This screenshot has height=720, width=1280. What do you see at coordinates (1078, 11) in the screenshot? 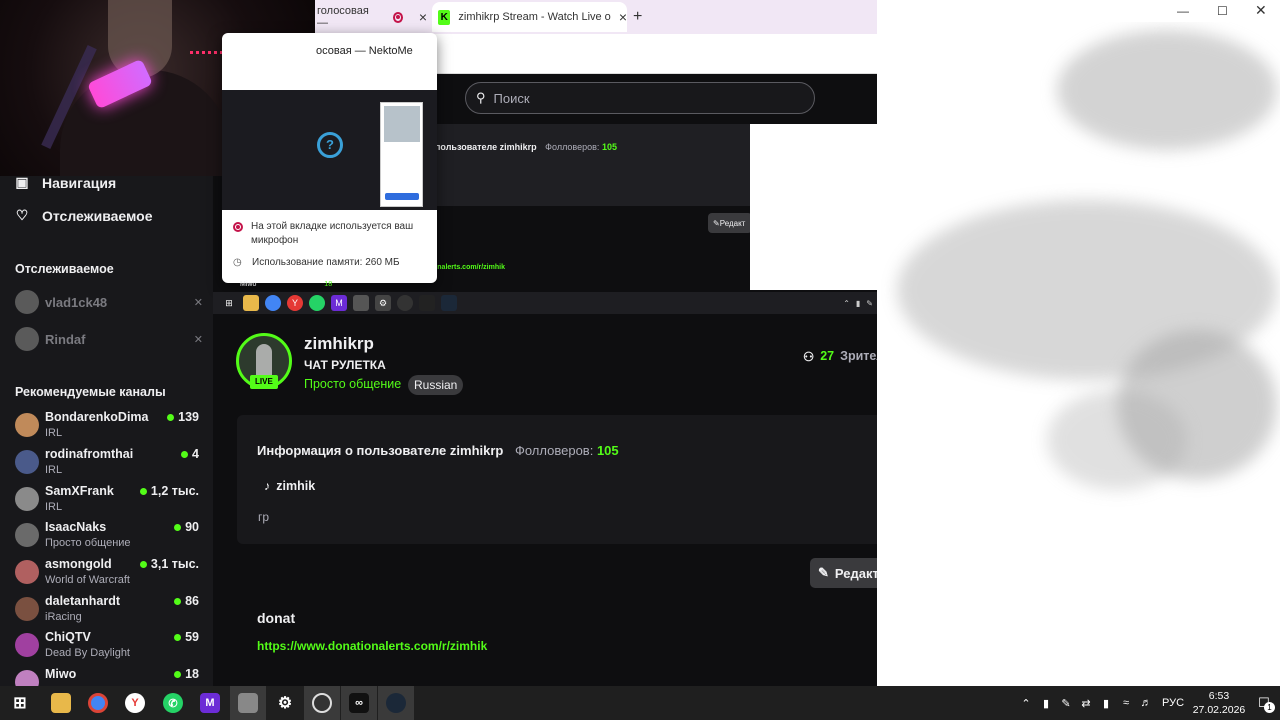
I see `window-title-bar: — ☐ ✕` at bounding box center [1078, 11].